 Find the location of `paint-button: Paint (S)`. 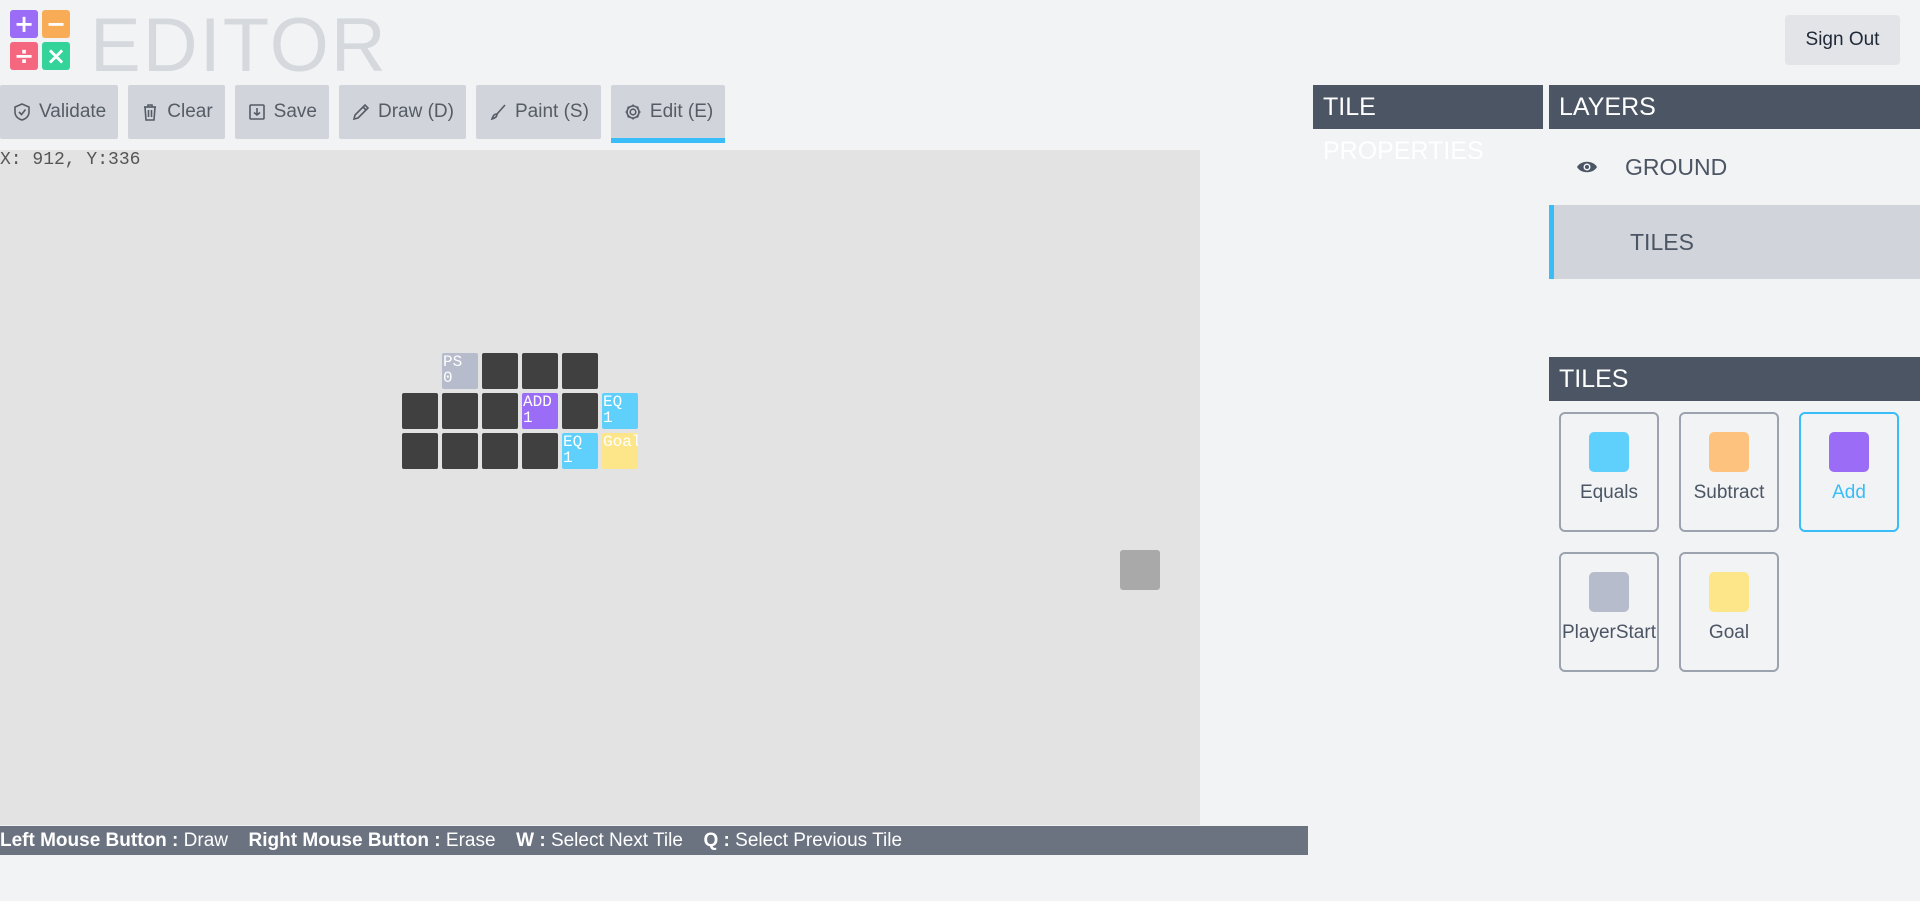

paint-button: Paint (S) is located at coordinates (538, 112).